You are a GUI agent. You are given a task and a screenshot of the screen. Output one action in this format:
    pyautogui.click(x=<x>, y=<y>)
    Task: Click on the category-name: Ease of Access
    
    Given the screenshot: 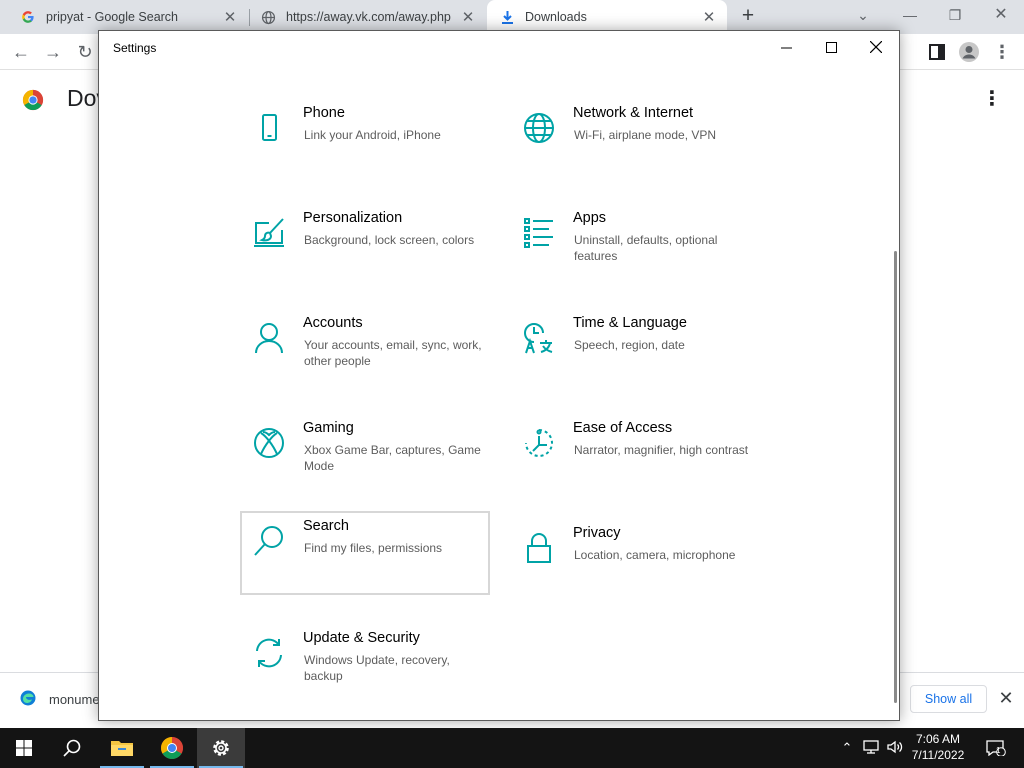 What is the action you would take?
    pyautogui.click(x=623, y=428)
    